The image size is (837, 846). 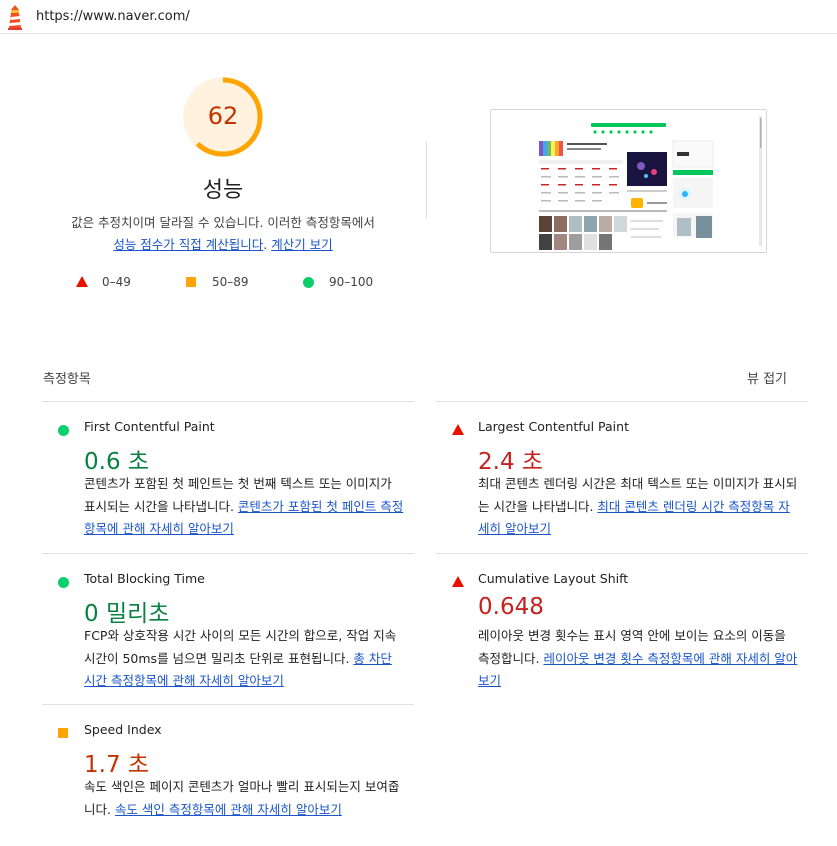 What do you see at coordinates (149, 426) in the screenshot?
I see `metric-name: First Contentful Paint` at bounding box center [149, 426].